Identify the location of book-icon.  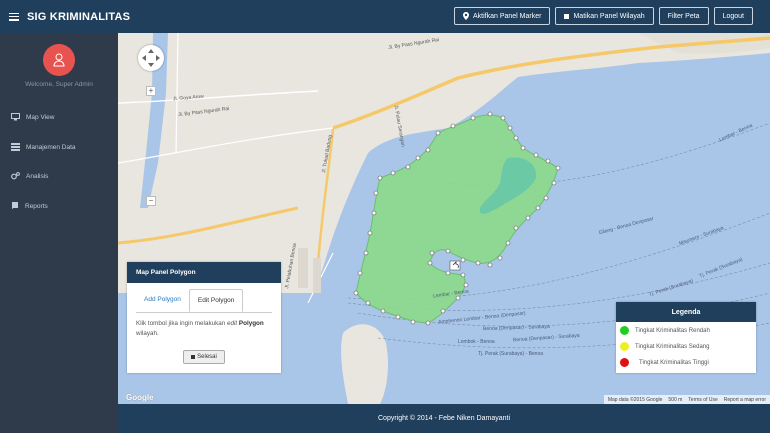
(15, 205).